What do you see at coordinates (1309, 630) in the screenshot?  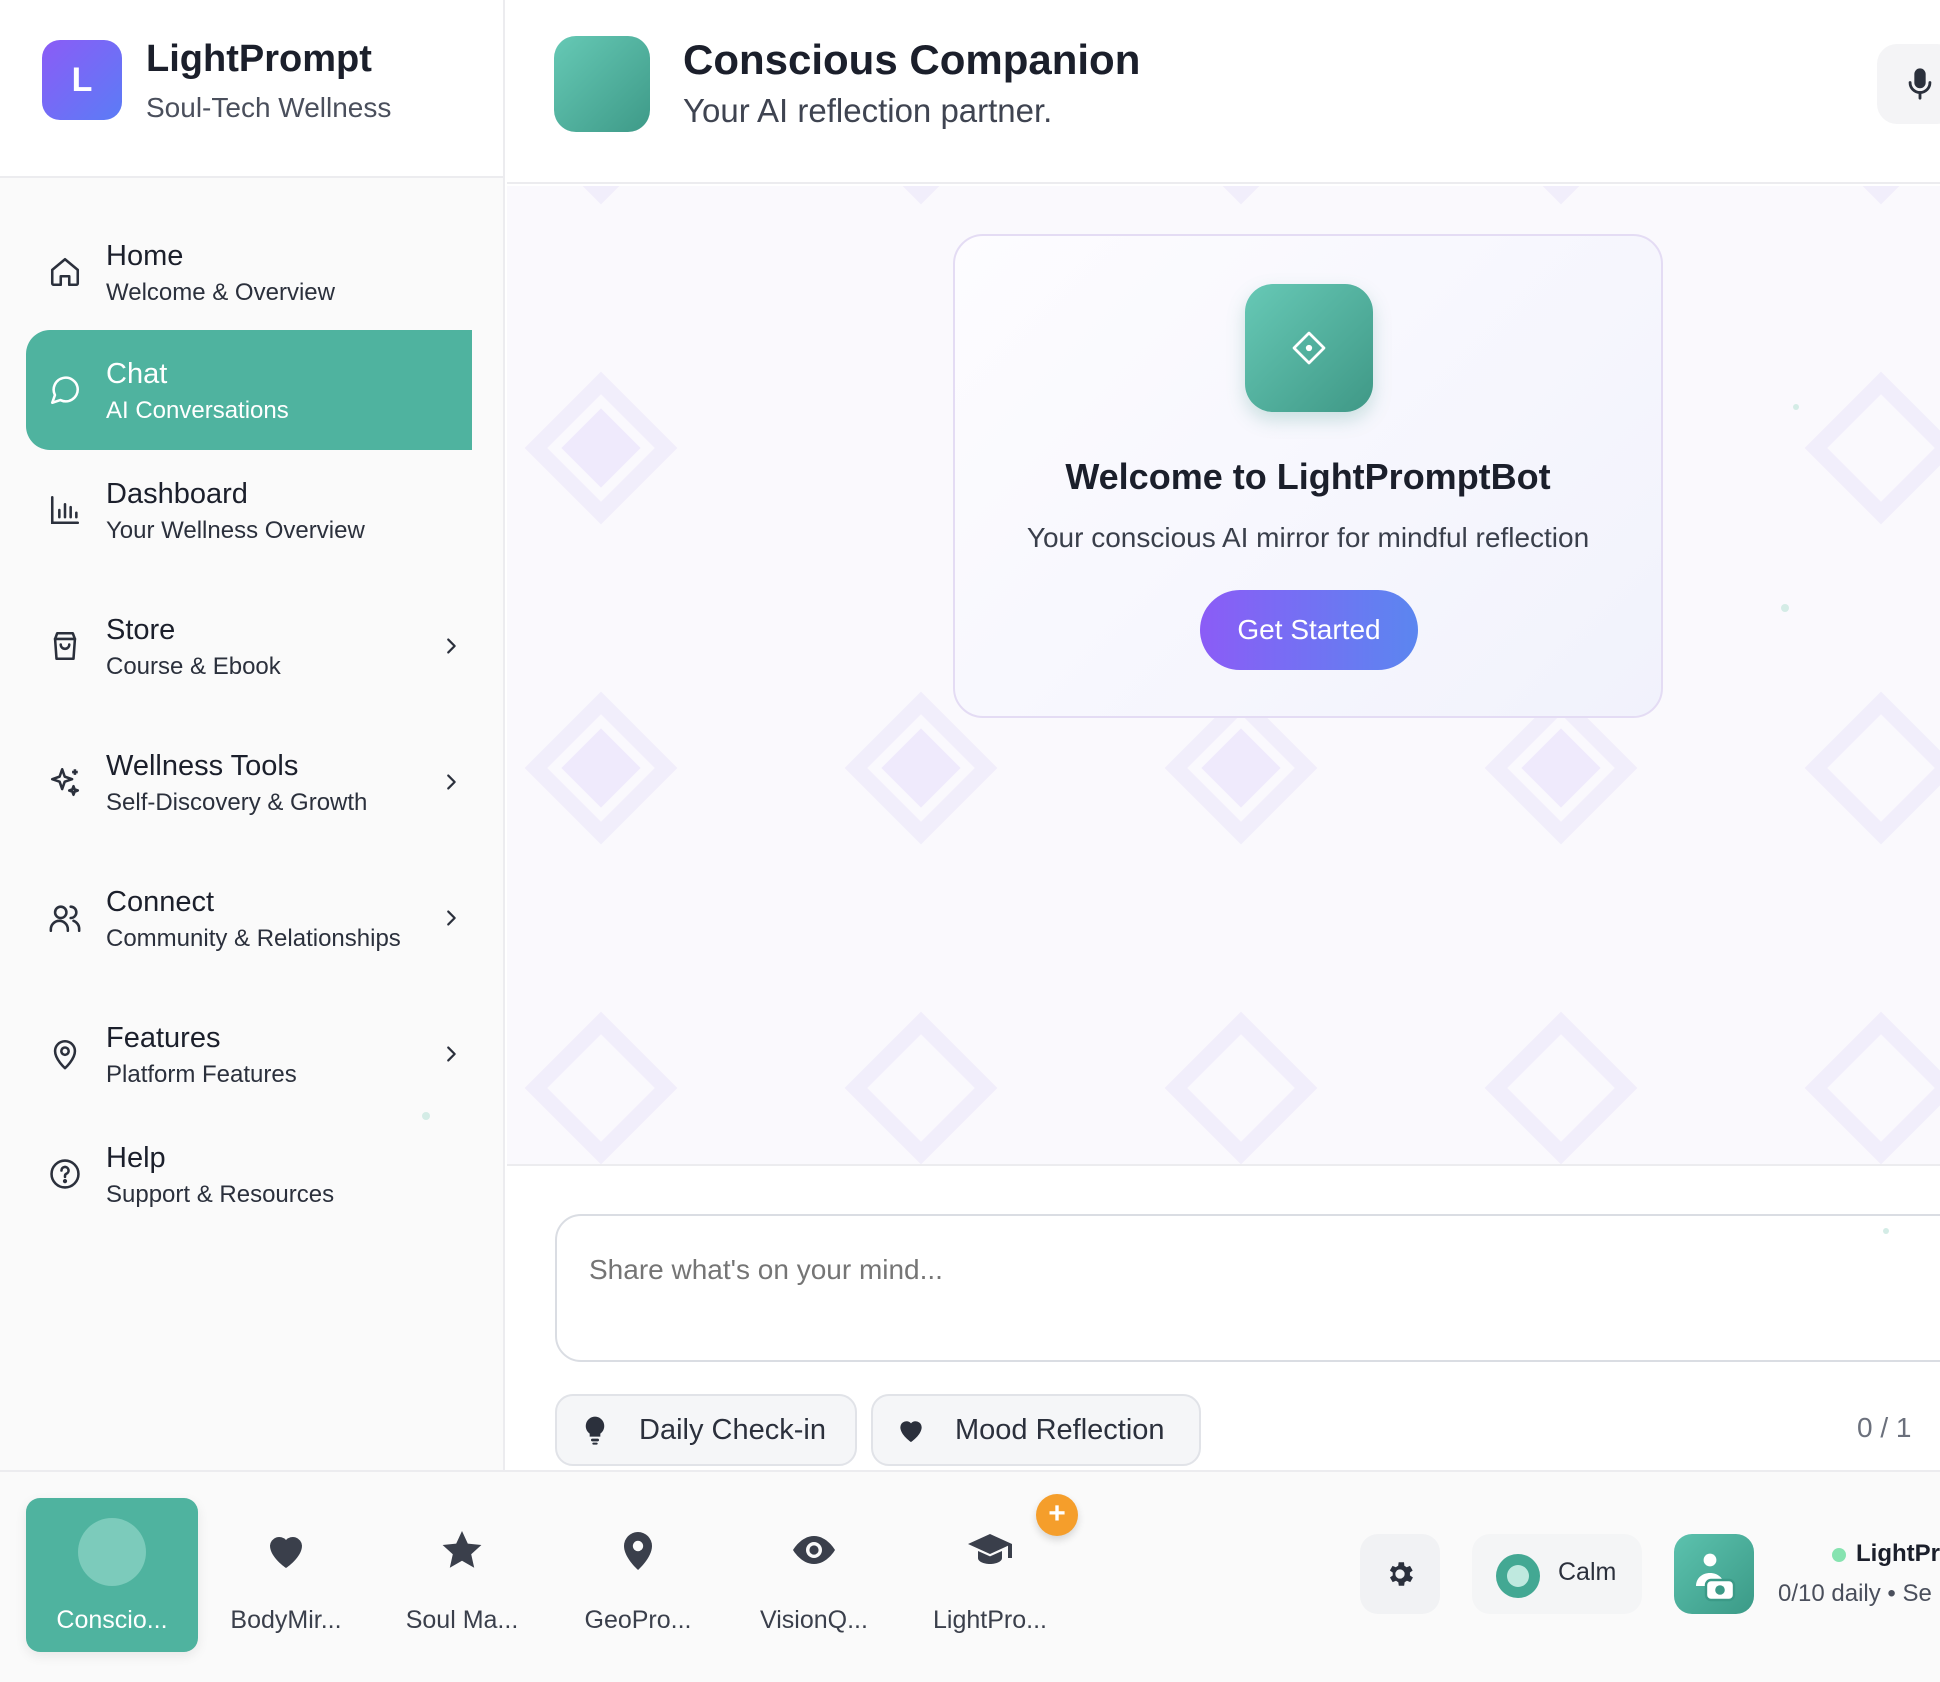 I see `get-started-button: Get Started` at bounding box center [1309, 630].